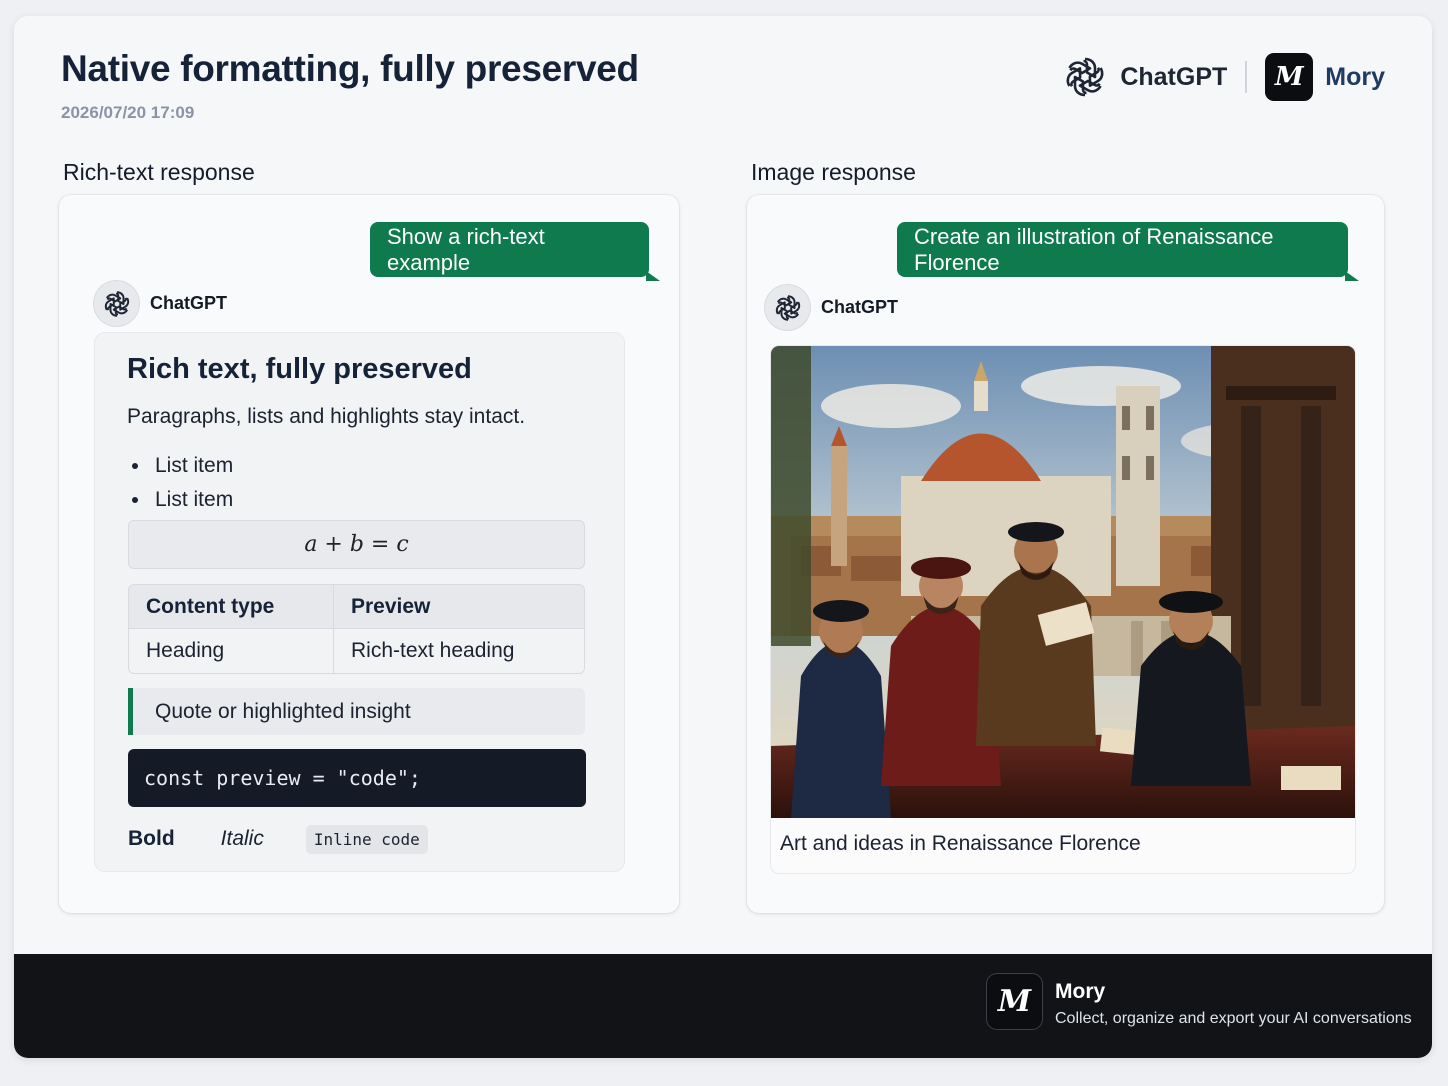  I want to click on code-block: const preview = "code";, so click(357, 778).